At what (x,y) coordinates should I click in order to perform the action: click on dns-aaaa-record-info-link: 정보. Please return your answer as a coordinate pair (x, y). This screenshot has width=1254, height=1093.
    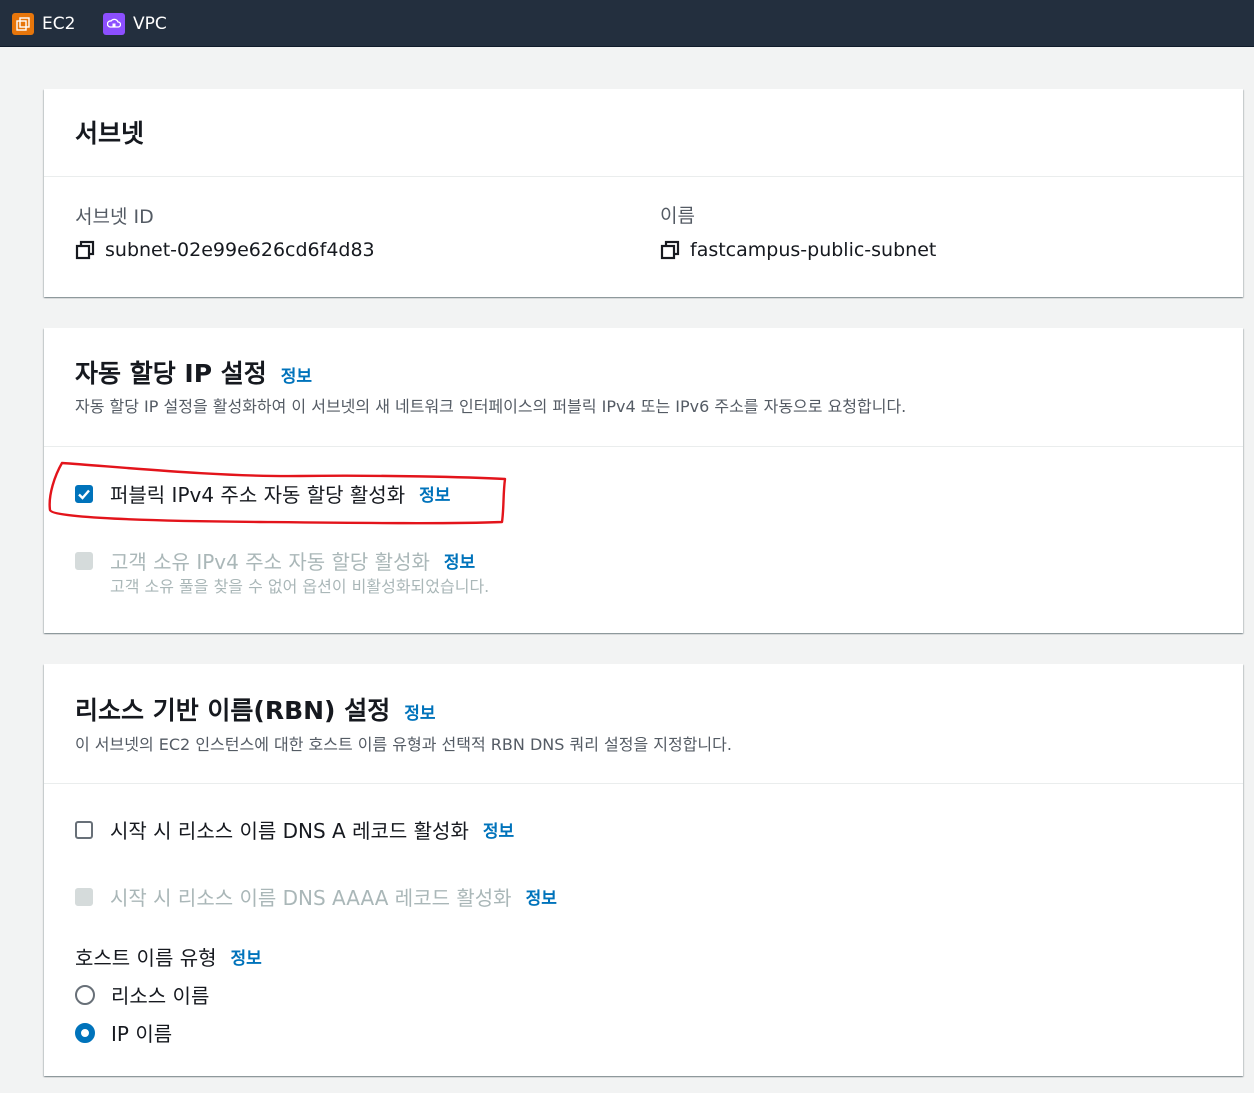
    Looking at the image, I should click on (541, 896).